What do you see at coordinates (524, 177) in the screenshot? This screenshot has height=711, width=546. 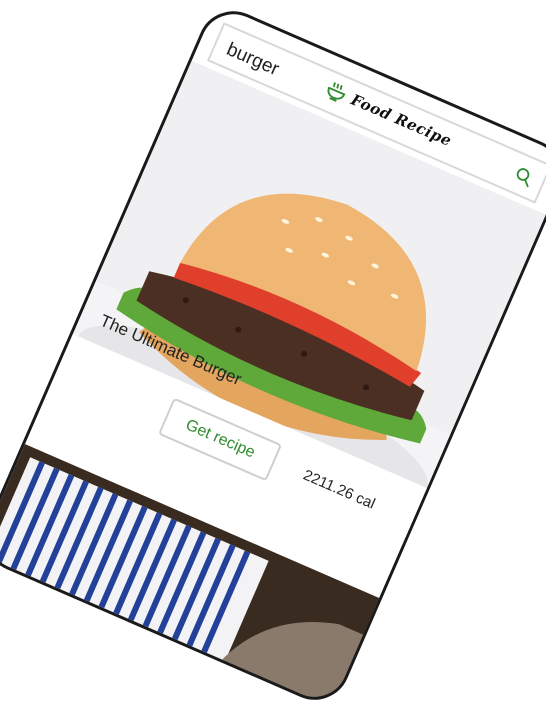 I see `search-icon` at bounding box center [524, 177].